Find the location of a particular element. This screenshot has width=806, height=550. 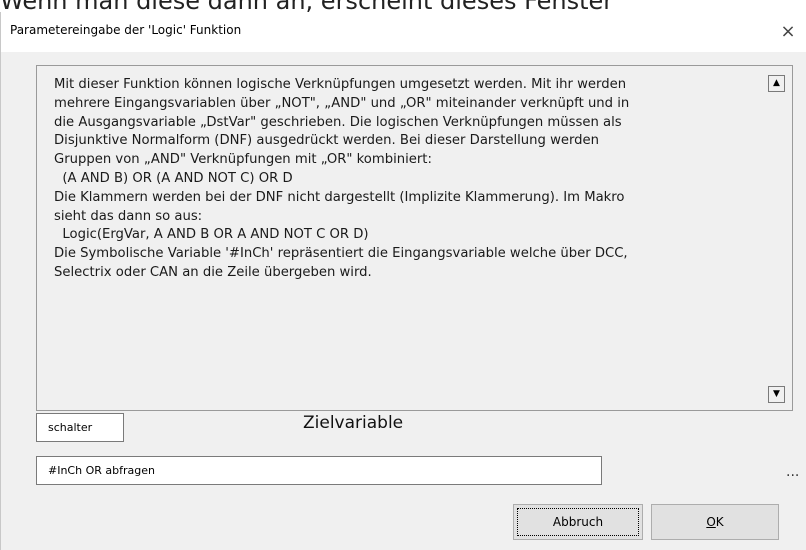

ok-button-label: K is located at coordinates (719, 522).